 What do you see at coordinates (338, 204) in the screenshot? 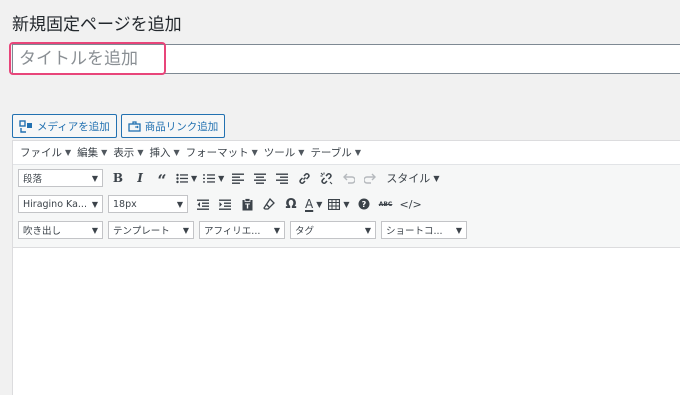
I see `table-button: ▼` at bounding box center [338, 204].